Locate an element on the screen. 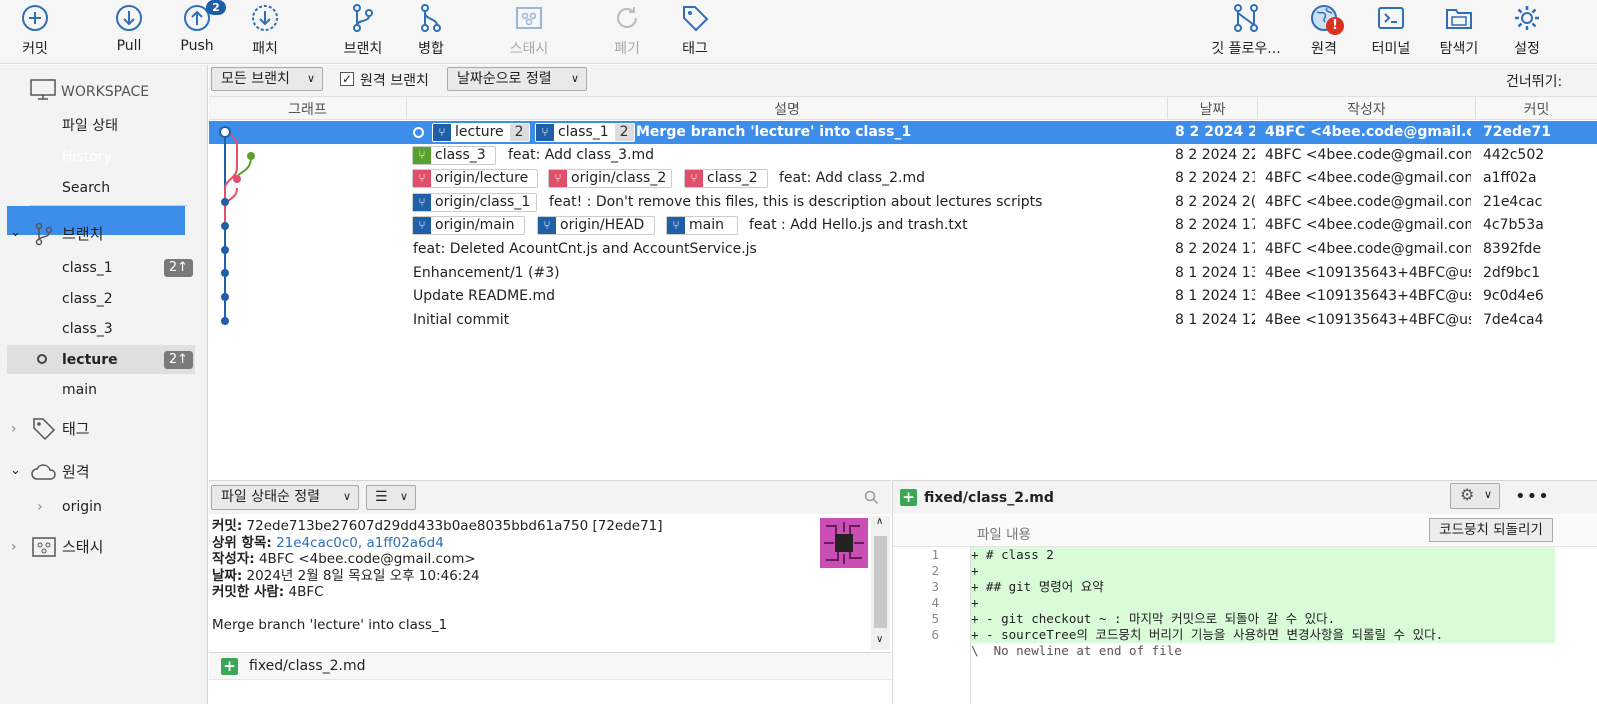  commit-date: 8 2 2024 22 is located at coordinates (1215, 155).